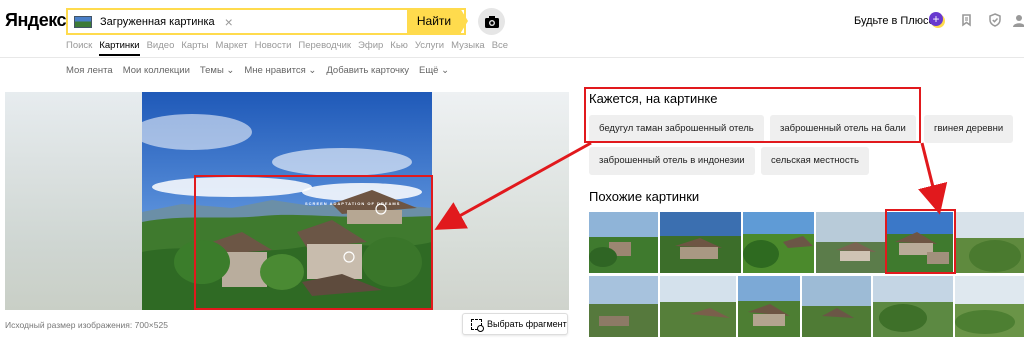 The width and height of the screenshot is (1024, 357). Describe the element at coordinates (217, 70) in the screenshot. I see `subnav-topics: Темы ⌄` at that location.